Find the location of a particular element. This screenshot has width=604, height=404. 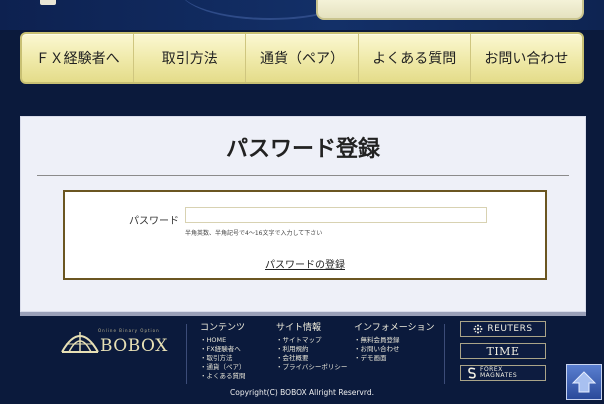

forex-magnates-banner: FOREX MAGNATES is located at coordinates (503, 373).